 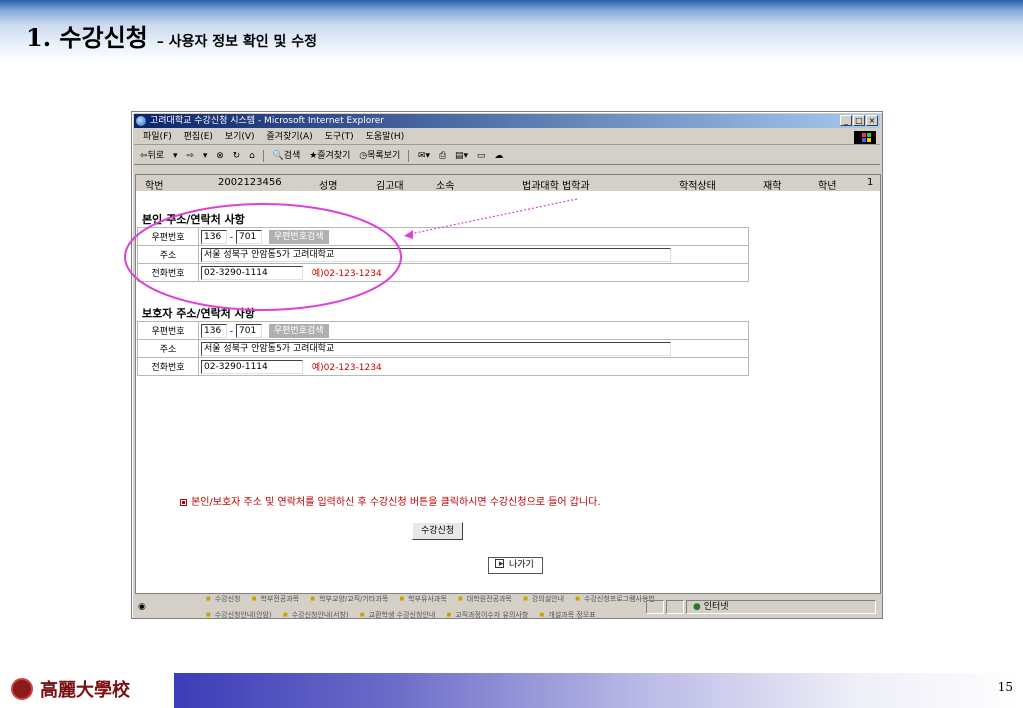 What do you see at coordinates (22, 689) in the screenshot?
I see `university-seal-icon` at bounding box center [22, 689].